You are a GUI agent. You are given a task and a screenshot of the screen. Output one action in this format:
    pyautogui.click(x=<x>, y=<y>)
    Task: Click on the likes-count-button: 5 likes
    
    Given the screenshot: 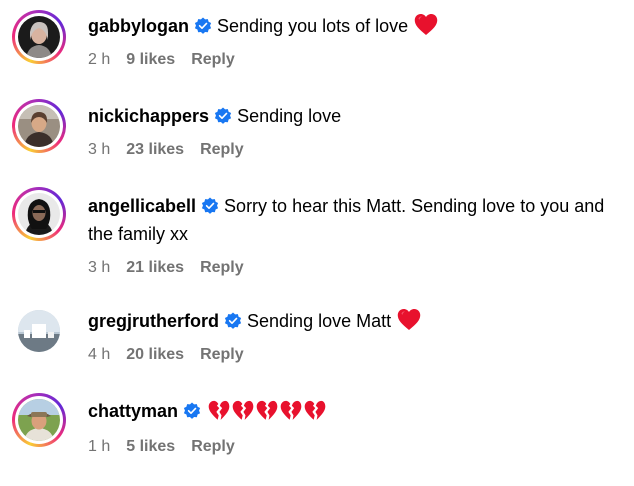 What is the action you would take?
    pyautogui.click(x=150, y=446)
    